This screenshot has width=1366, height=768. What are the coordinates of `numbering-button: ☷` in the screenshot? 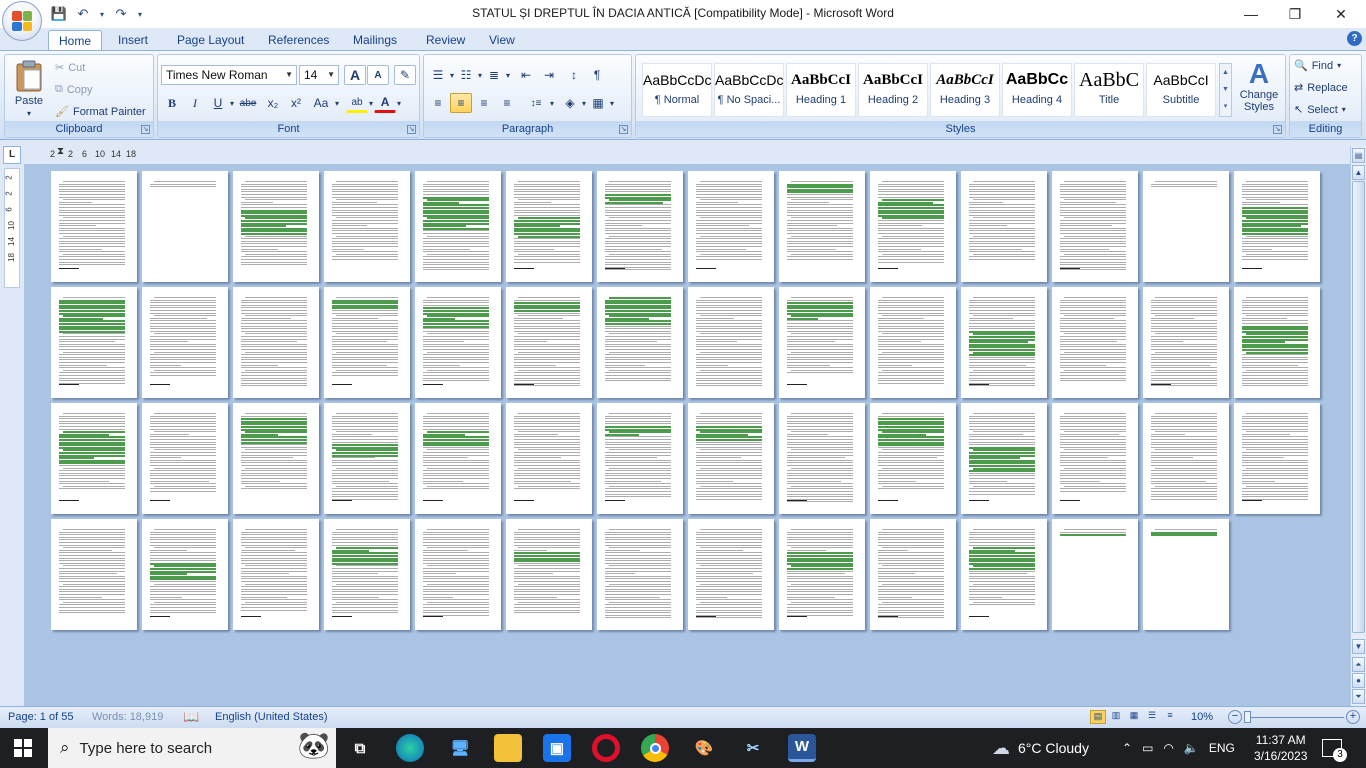 It's located at (466, 75).